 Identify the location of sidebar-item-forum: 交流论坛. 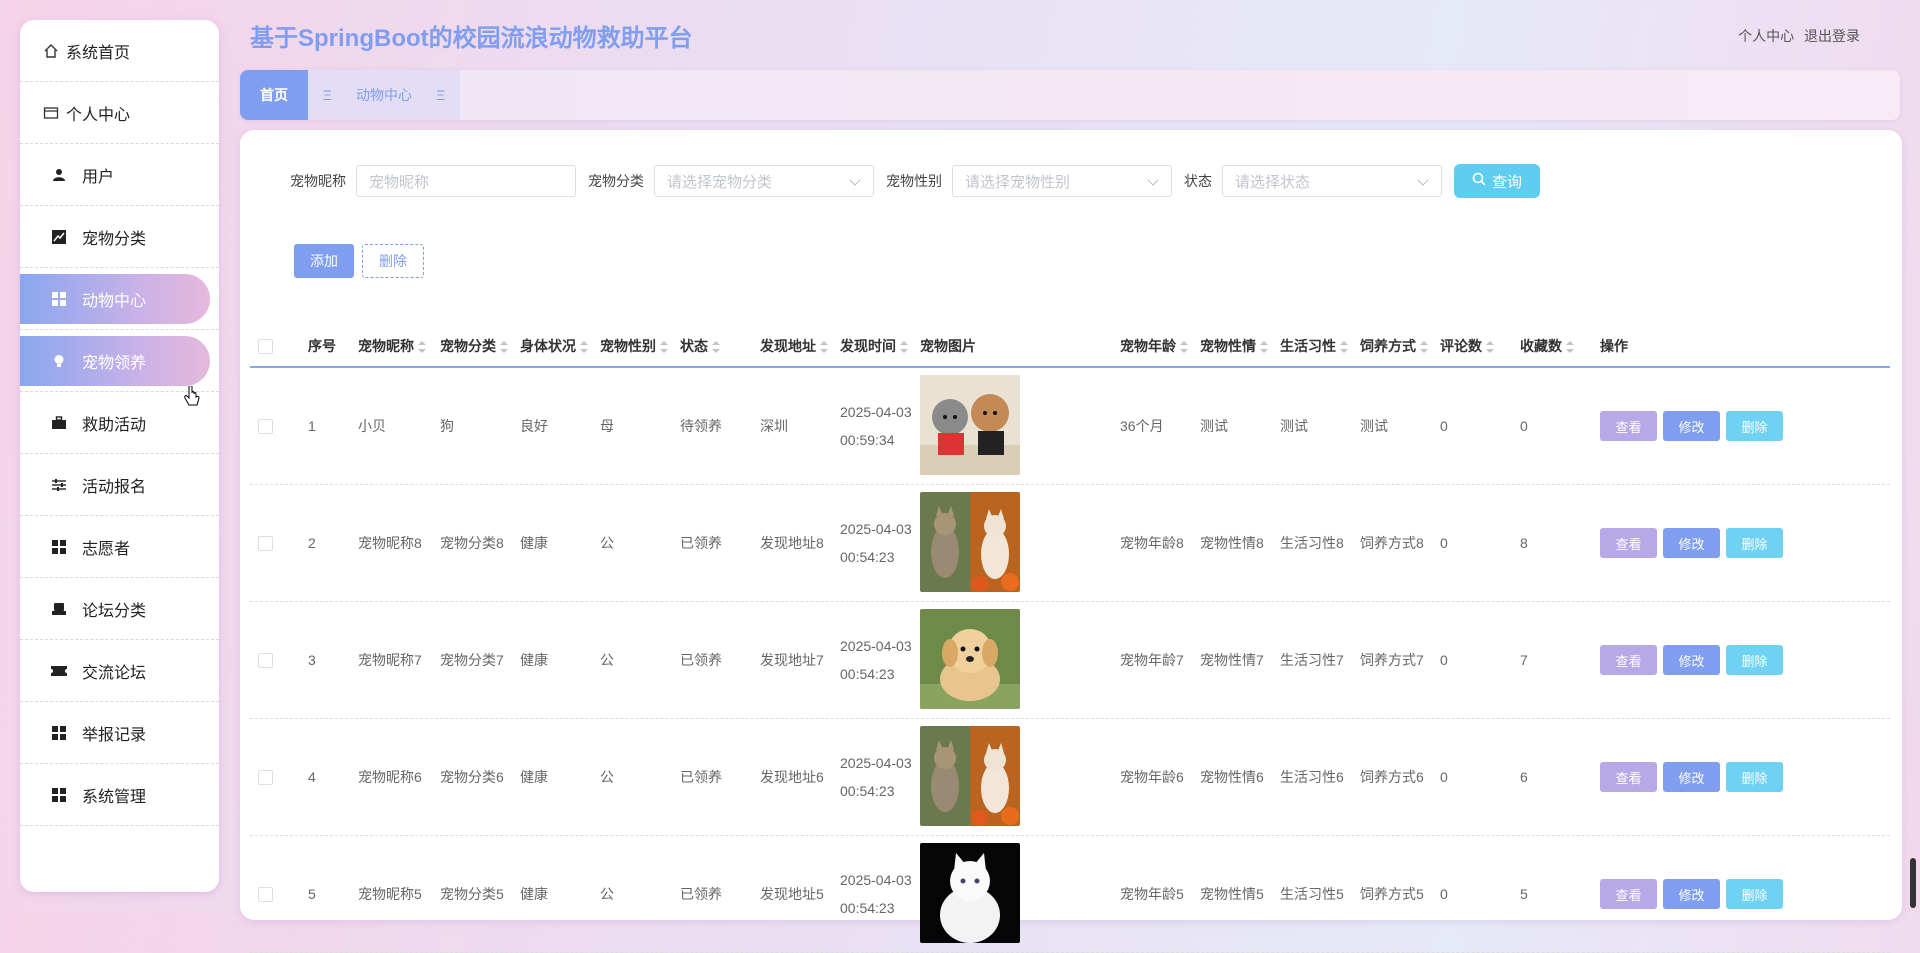
(119, 671).